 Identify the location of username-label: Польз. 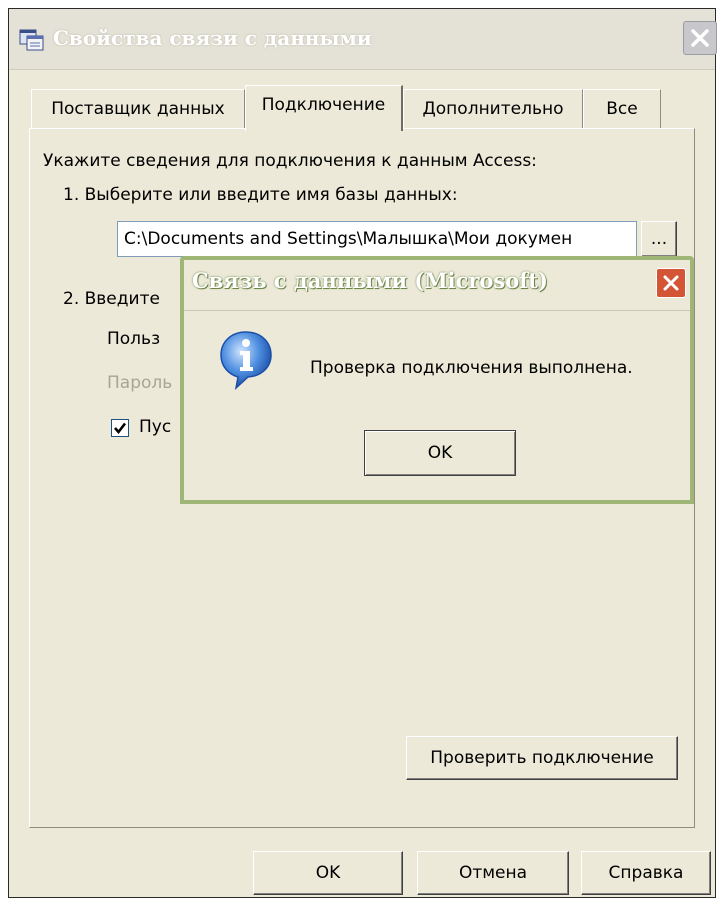
(134, 339).